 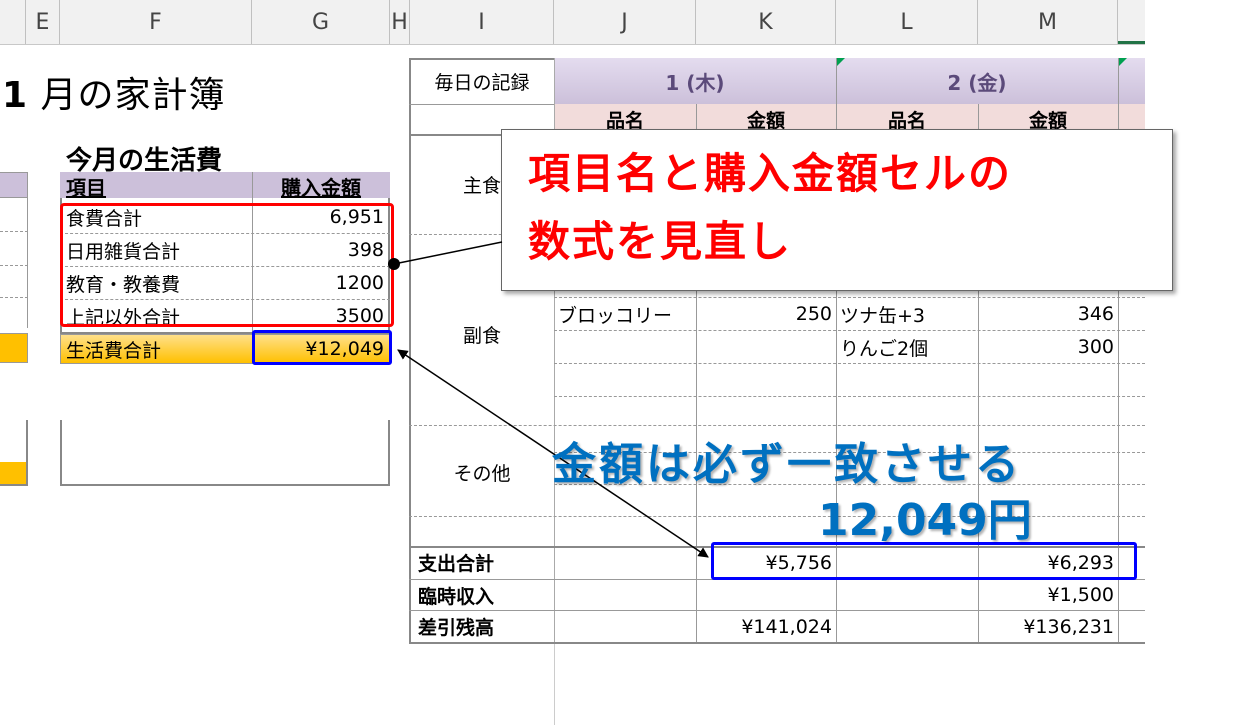 What do you see at coordinates (787, 464) in the screenshot?
I see `blue-annotation-line1: 金額は必ず一致させる` at bounding box center [787, 464].